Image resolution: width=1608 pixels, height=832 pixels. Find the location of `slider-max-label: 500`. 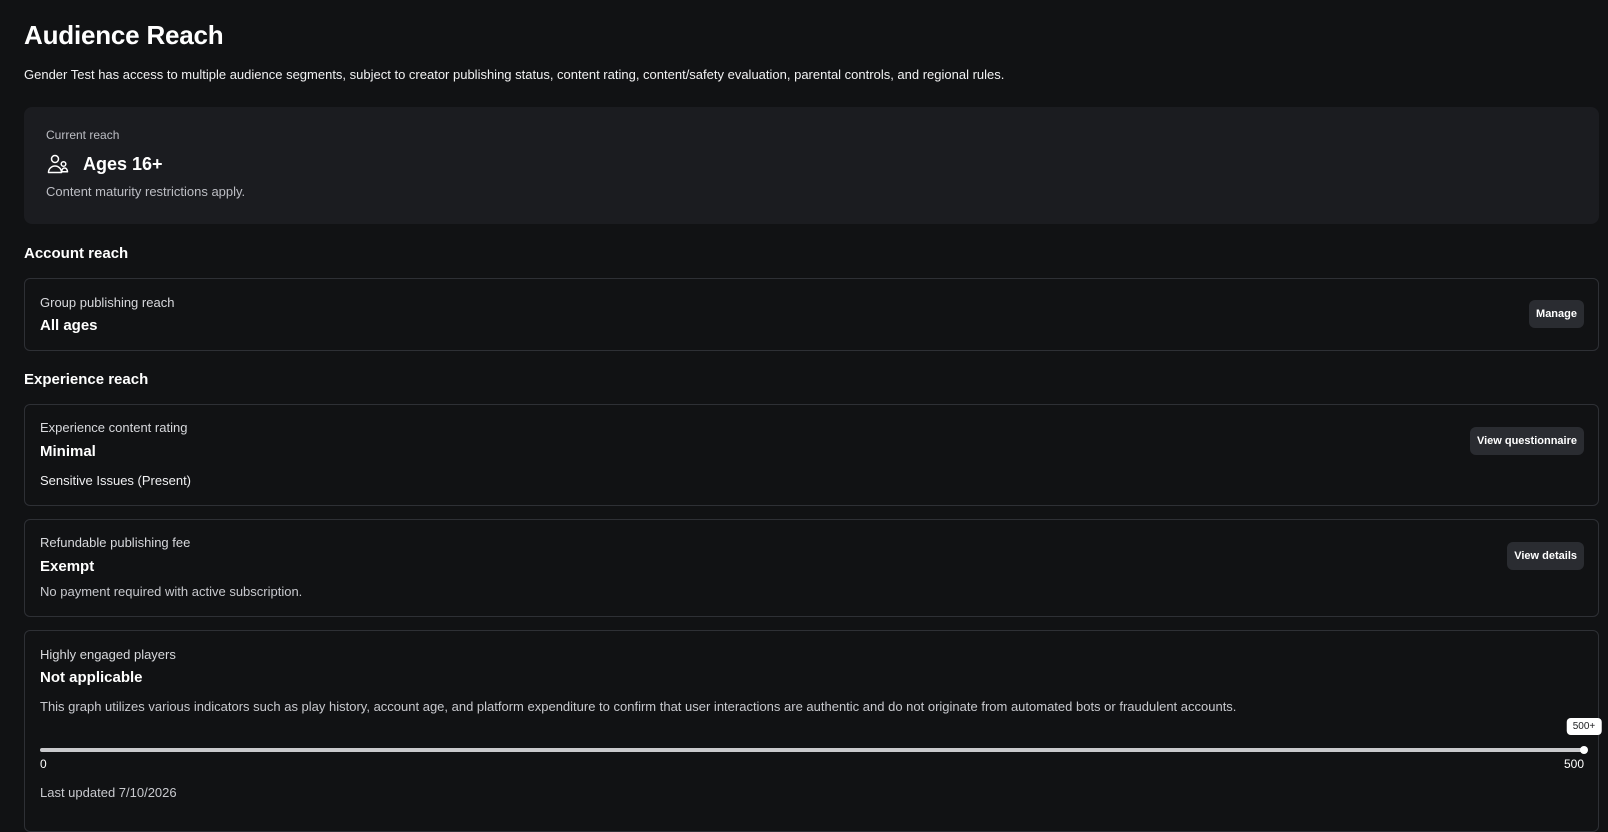

slider-max-label: 500 is located at coordinates (1573, 764).